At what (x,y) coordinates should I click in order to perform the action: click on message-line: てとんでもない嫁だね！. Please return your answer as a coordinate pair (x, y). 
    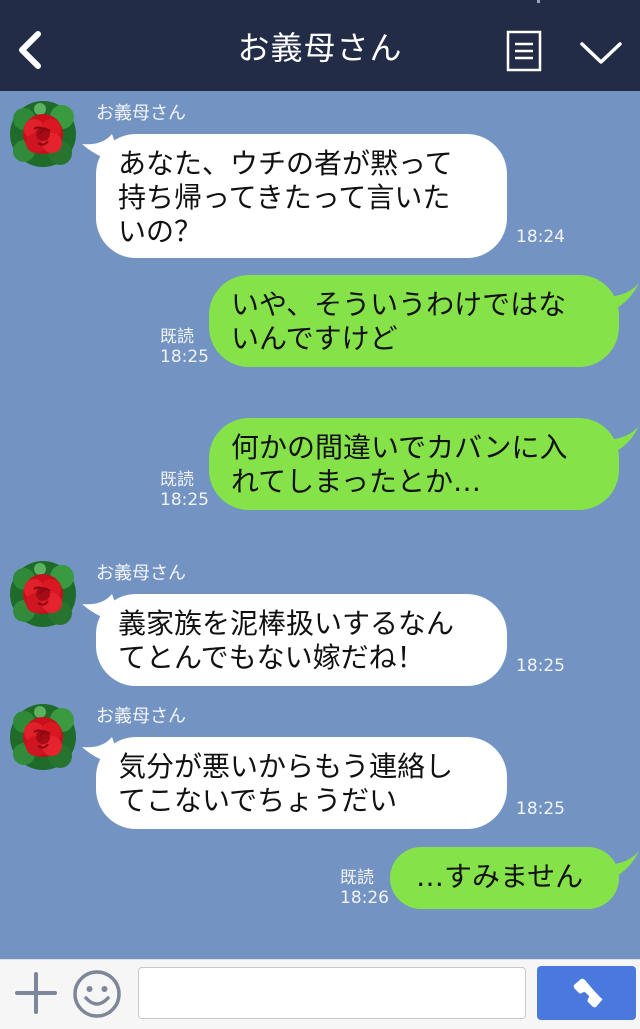
    Looking at the image, I should click on (271, 657).